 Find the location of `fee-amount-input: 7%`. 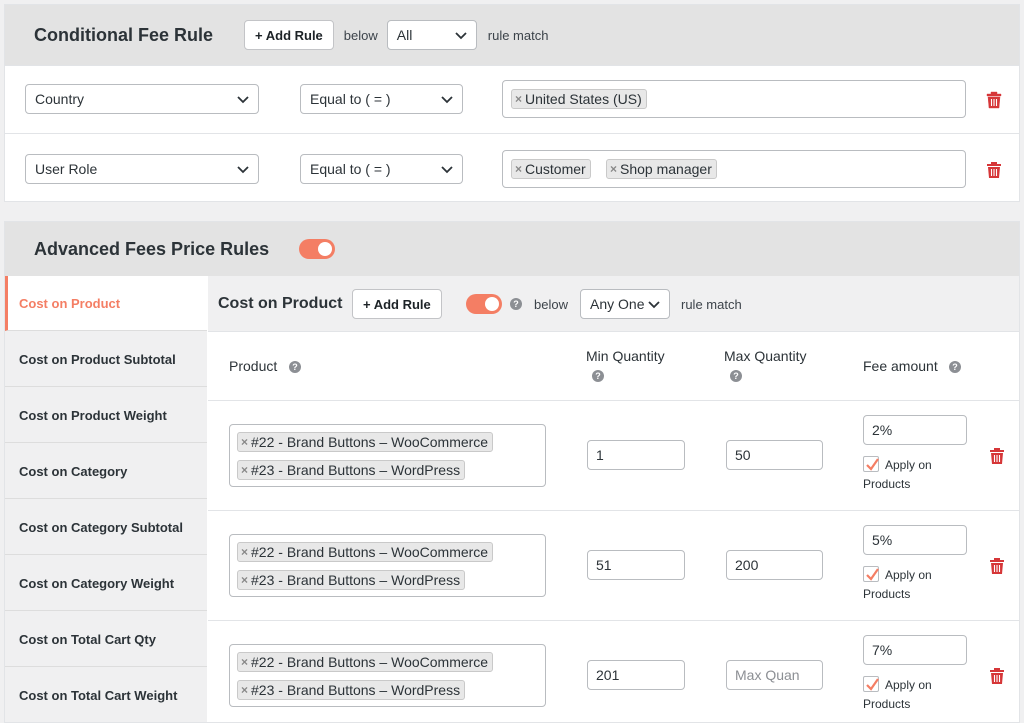

fee-amount-input: 7% is located at coordinates (915, 650).